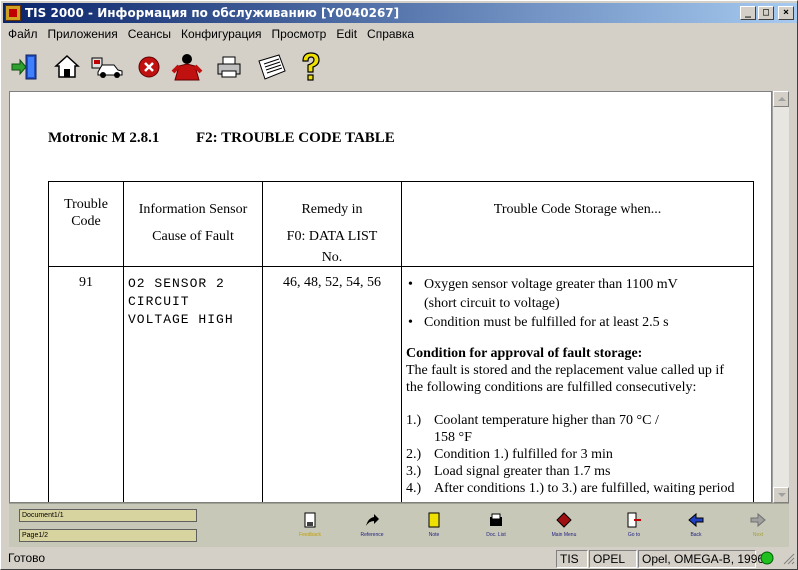  Describe the element at coordinates (414, 454) in the screenshot. I see `step-number: 2.)` at that location.